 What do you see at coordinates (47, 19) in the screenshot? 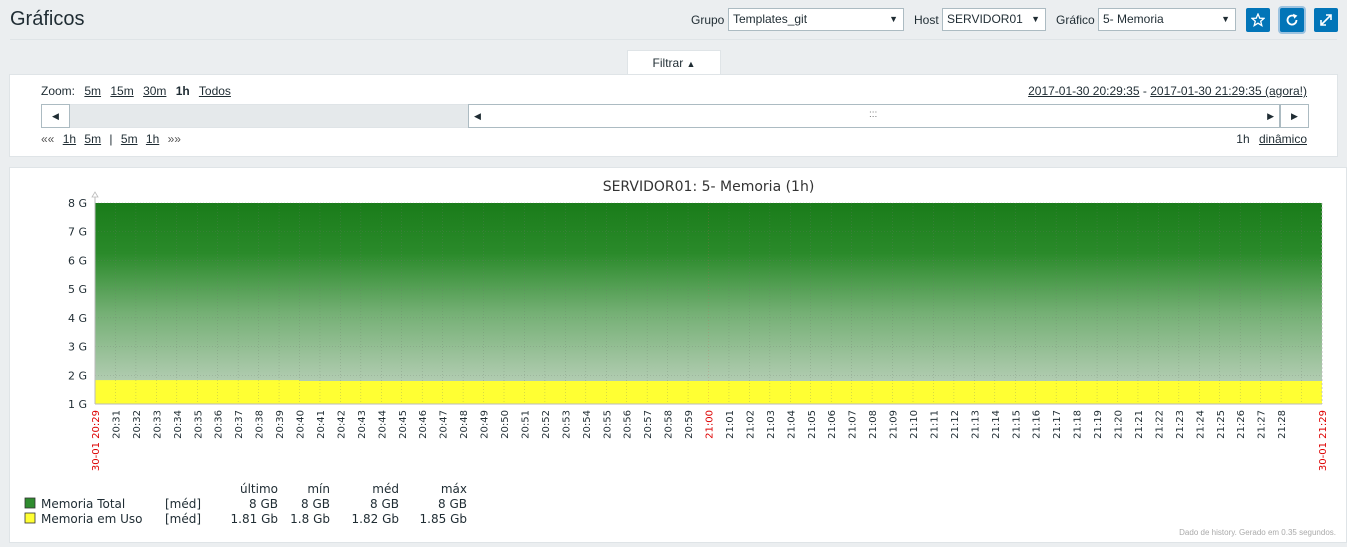
I see `page-title: Gráficos` at bounding box center [47, 19].